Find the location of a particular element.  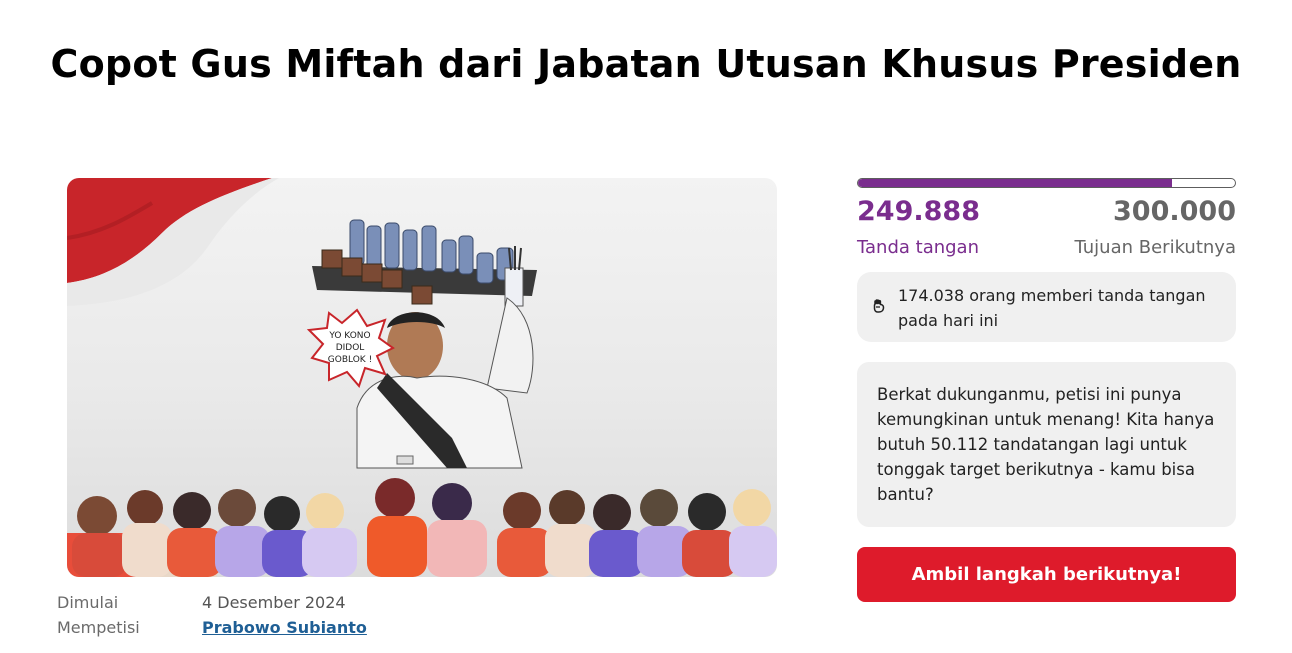

decision-maker-link: Prabowo Subianto is located at coordinates (284, 627).